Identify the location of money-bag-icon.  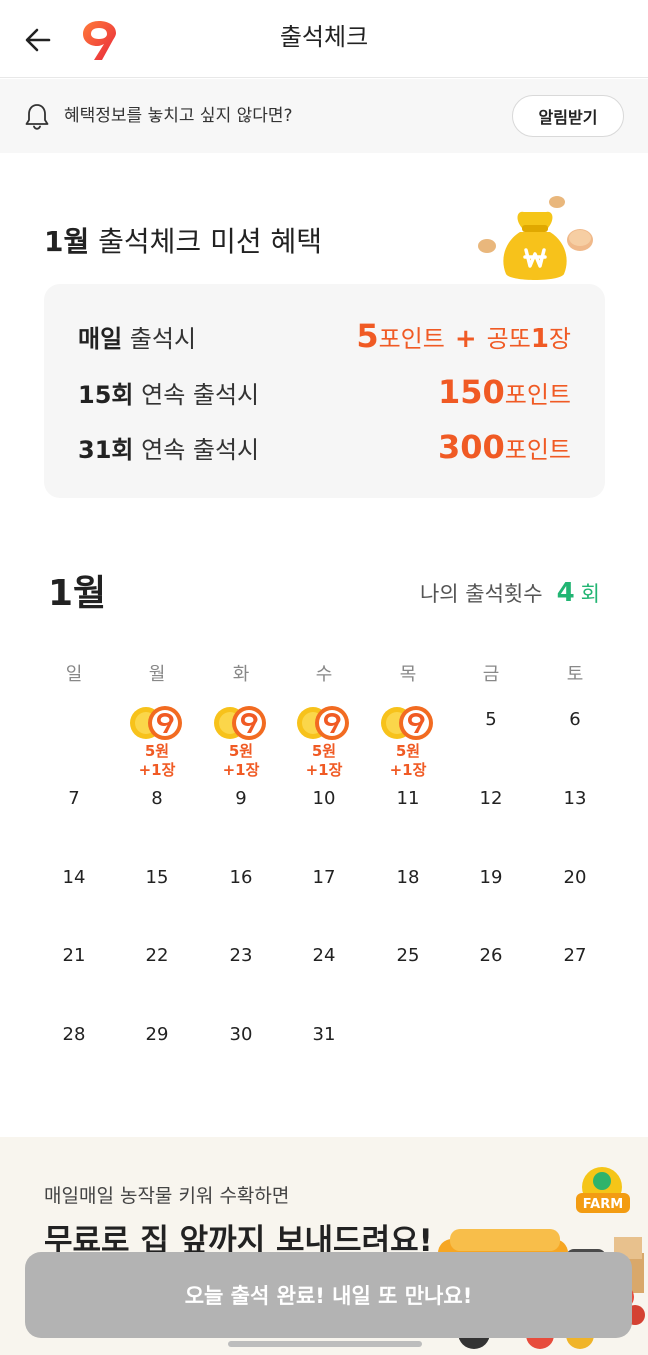
(535, 238).